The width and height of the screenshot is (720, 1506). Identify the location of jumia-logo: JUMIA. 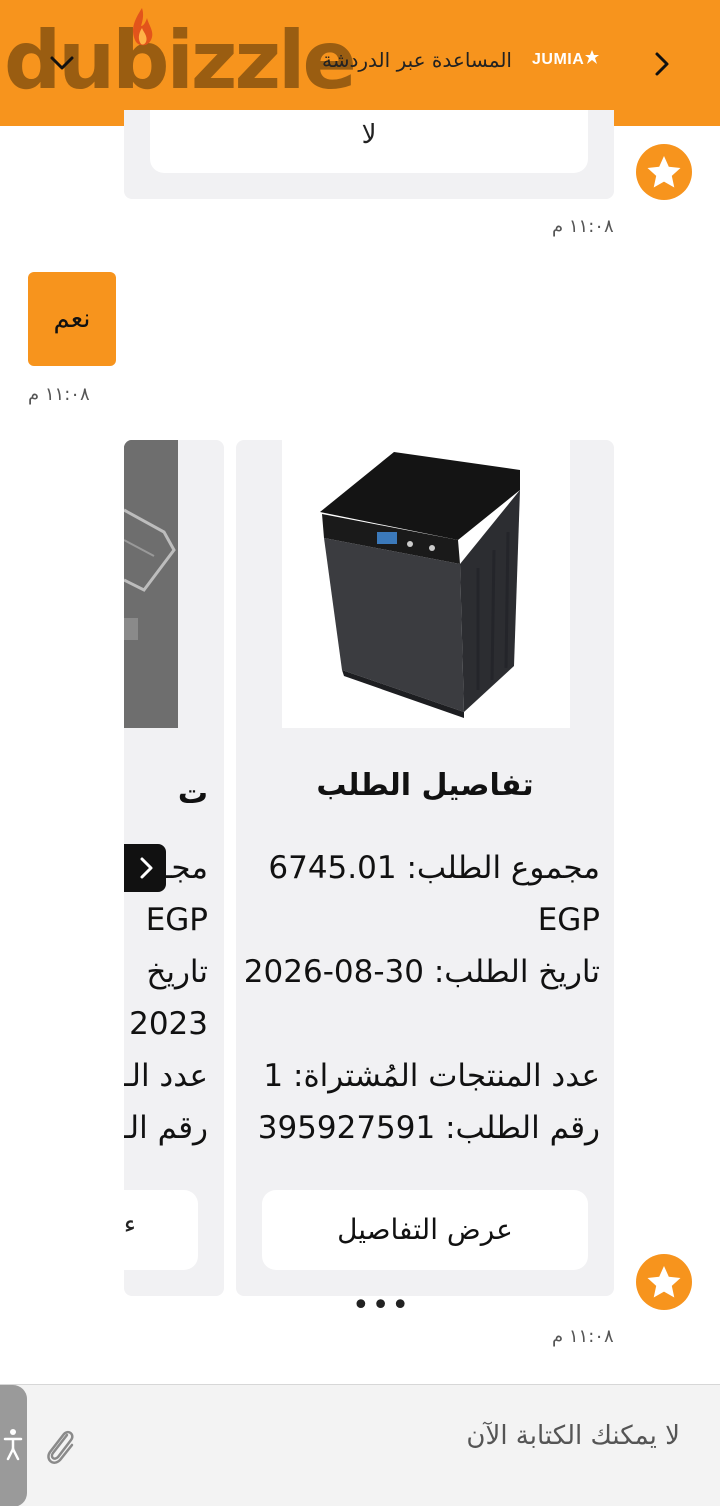
(566, 59).